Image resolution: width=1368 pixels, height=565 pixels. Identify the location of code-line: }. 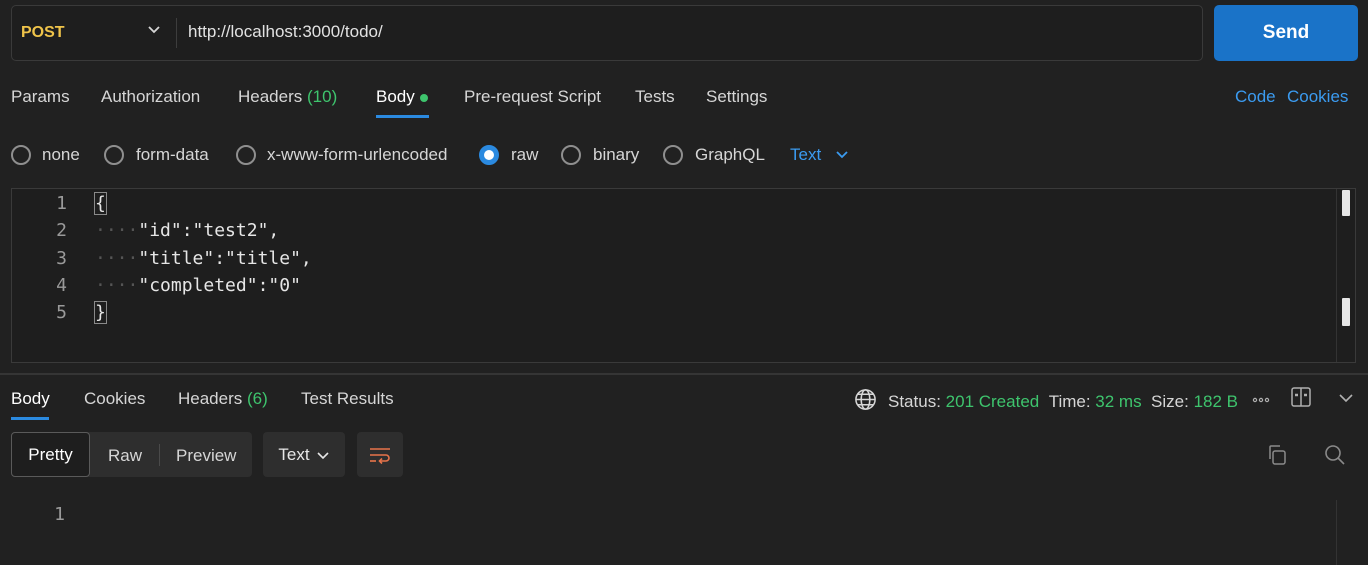
(100, 312).